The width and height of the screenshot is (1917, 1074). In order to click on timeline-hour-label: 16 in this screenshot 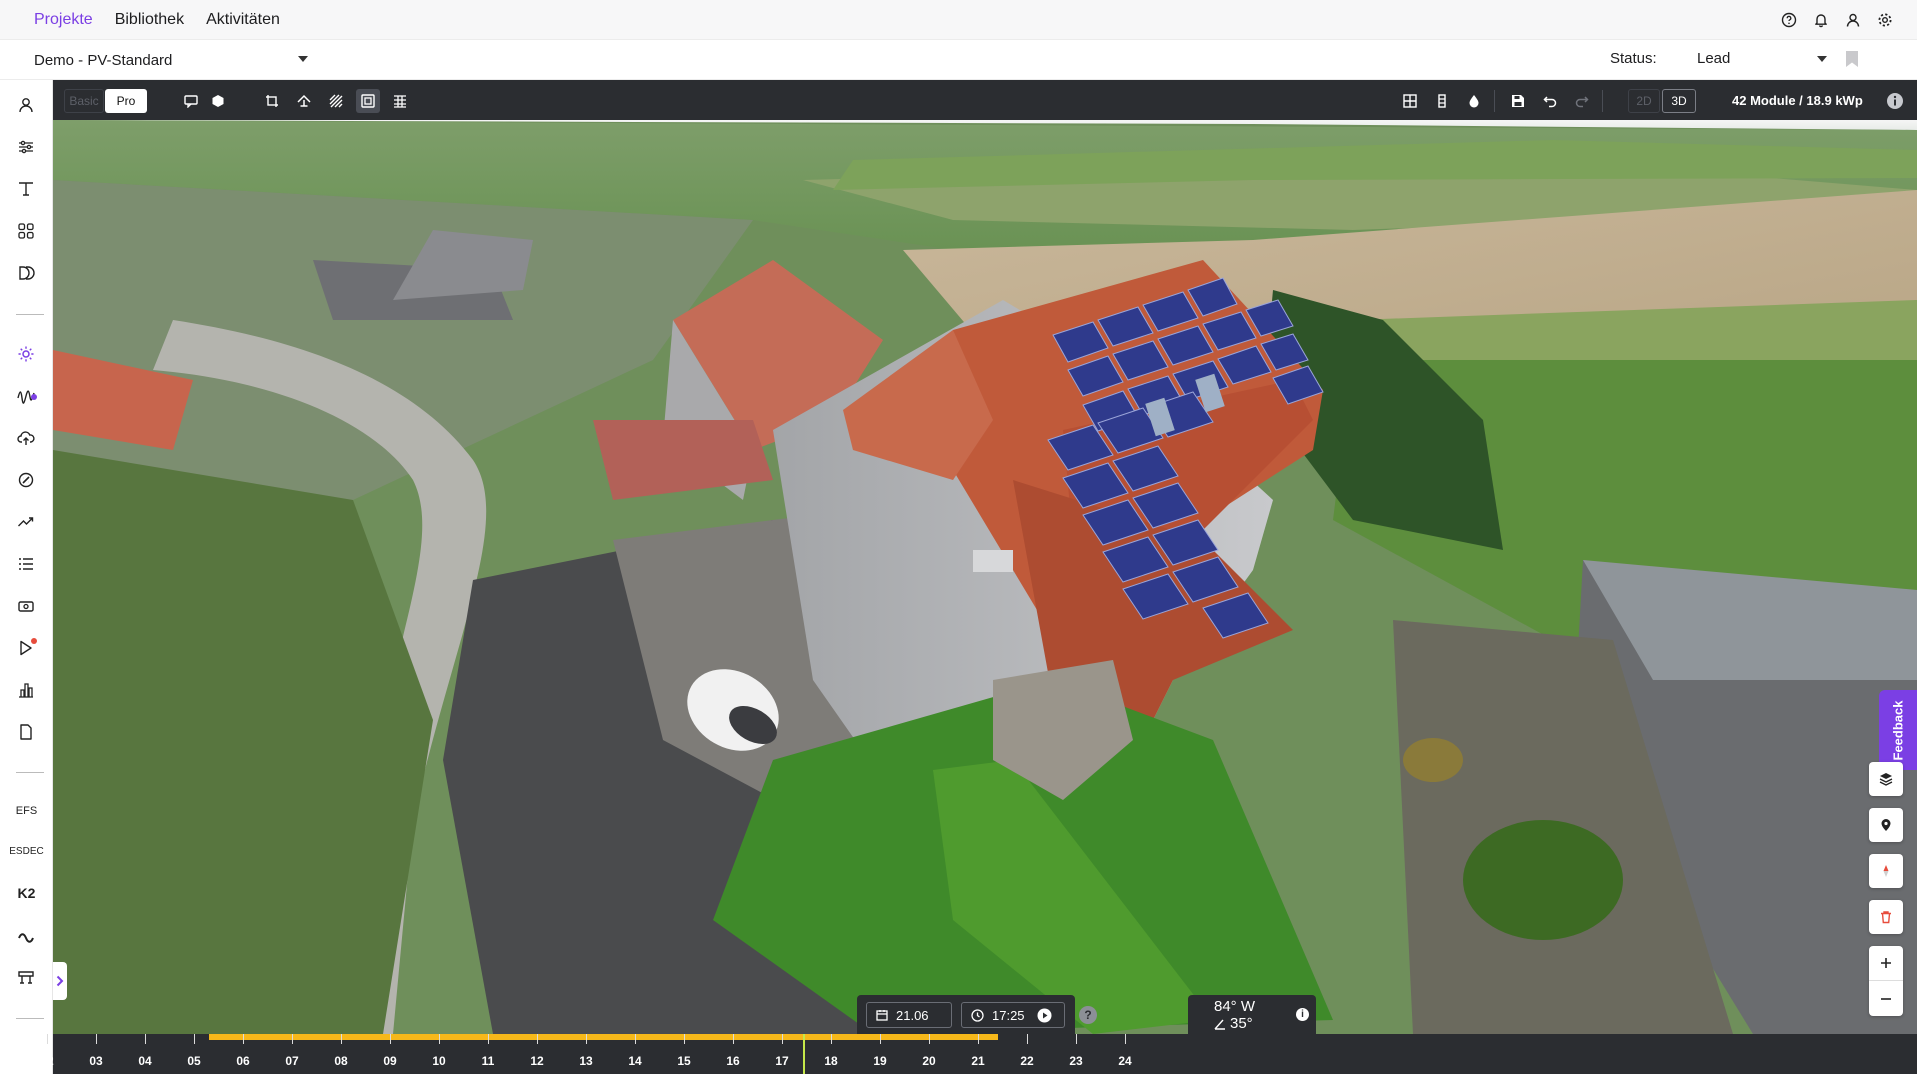, I will do `click(733, 1061)`.